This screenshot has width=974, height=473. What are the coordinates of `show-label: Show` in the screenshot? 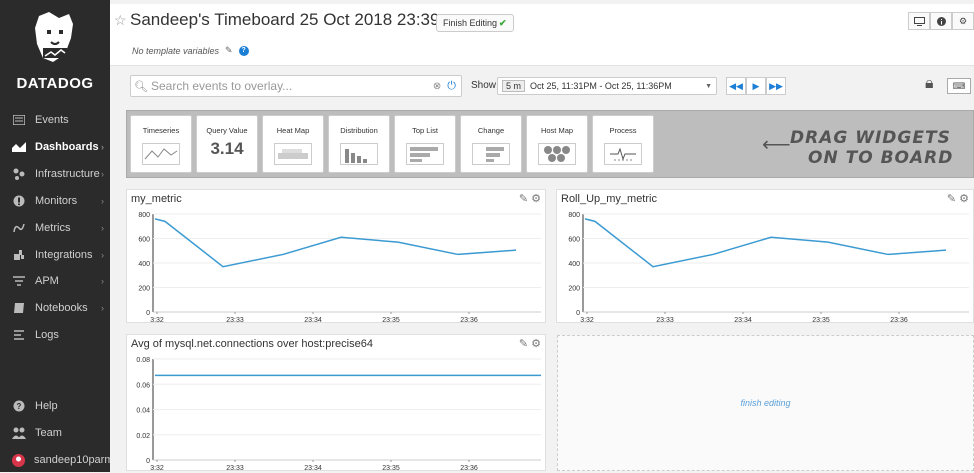 It's located at (484, 85).